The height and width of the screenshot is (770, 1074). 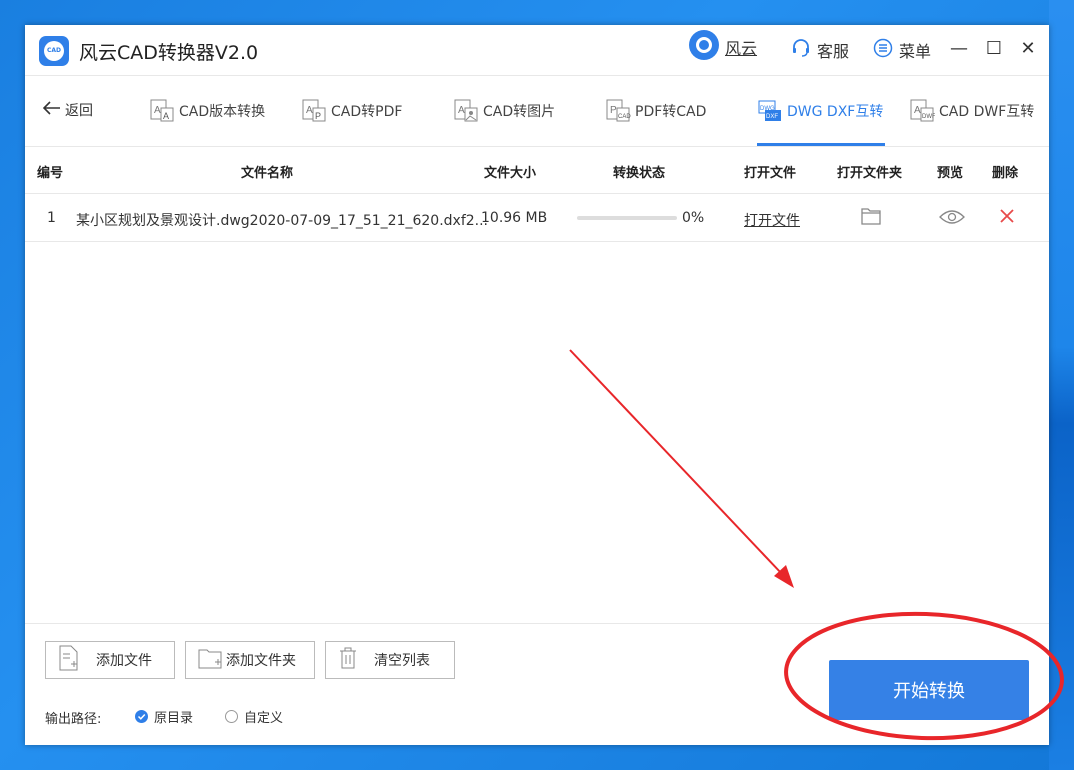 What do you see at coordinates (801, 50) in the screenshot?
I see `headset-icon` at bounding box center [801, 50].